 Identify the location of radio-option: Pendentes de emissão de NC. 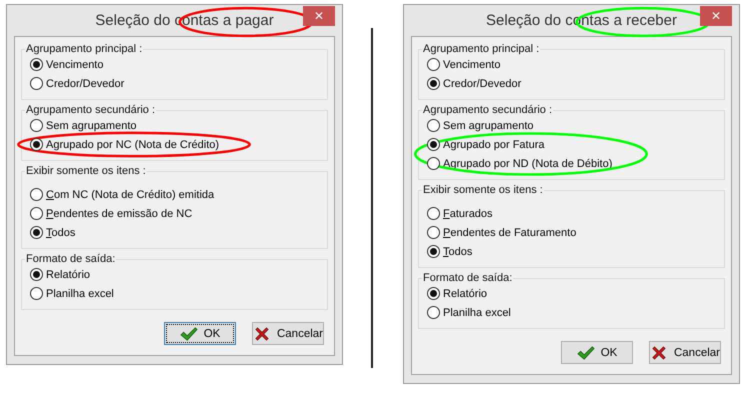
(175, 213).